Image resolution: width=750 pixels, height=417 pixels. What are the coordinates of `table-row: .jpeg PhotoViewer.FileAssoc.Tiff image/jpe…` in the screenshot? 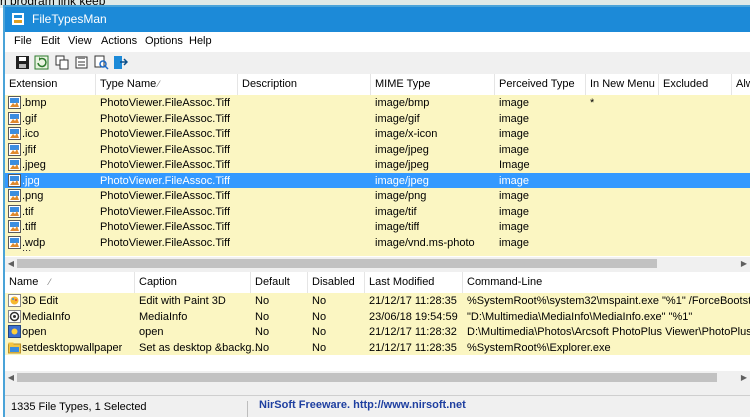 It's located at (377, 165).